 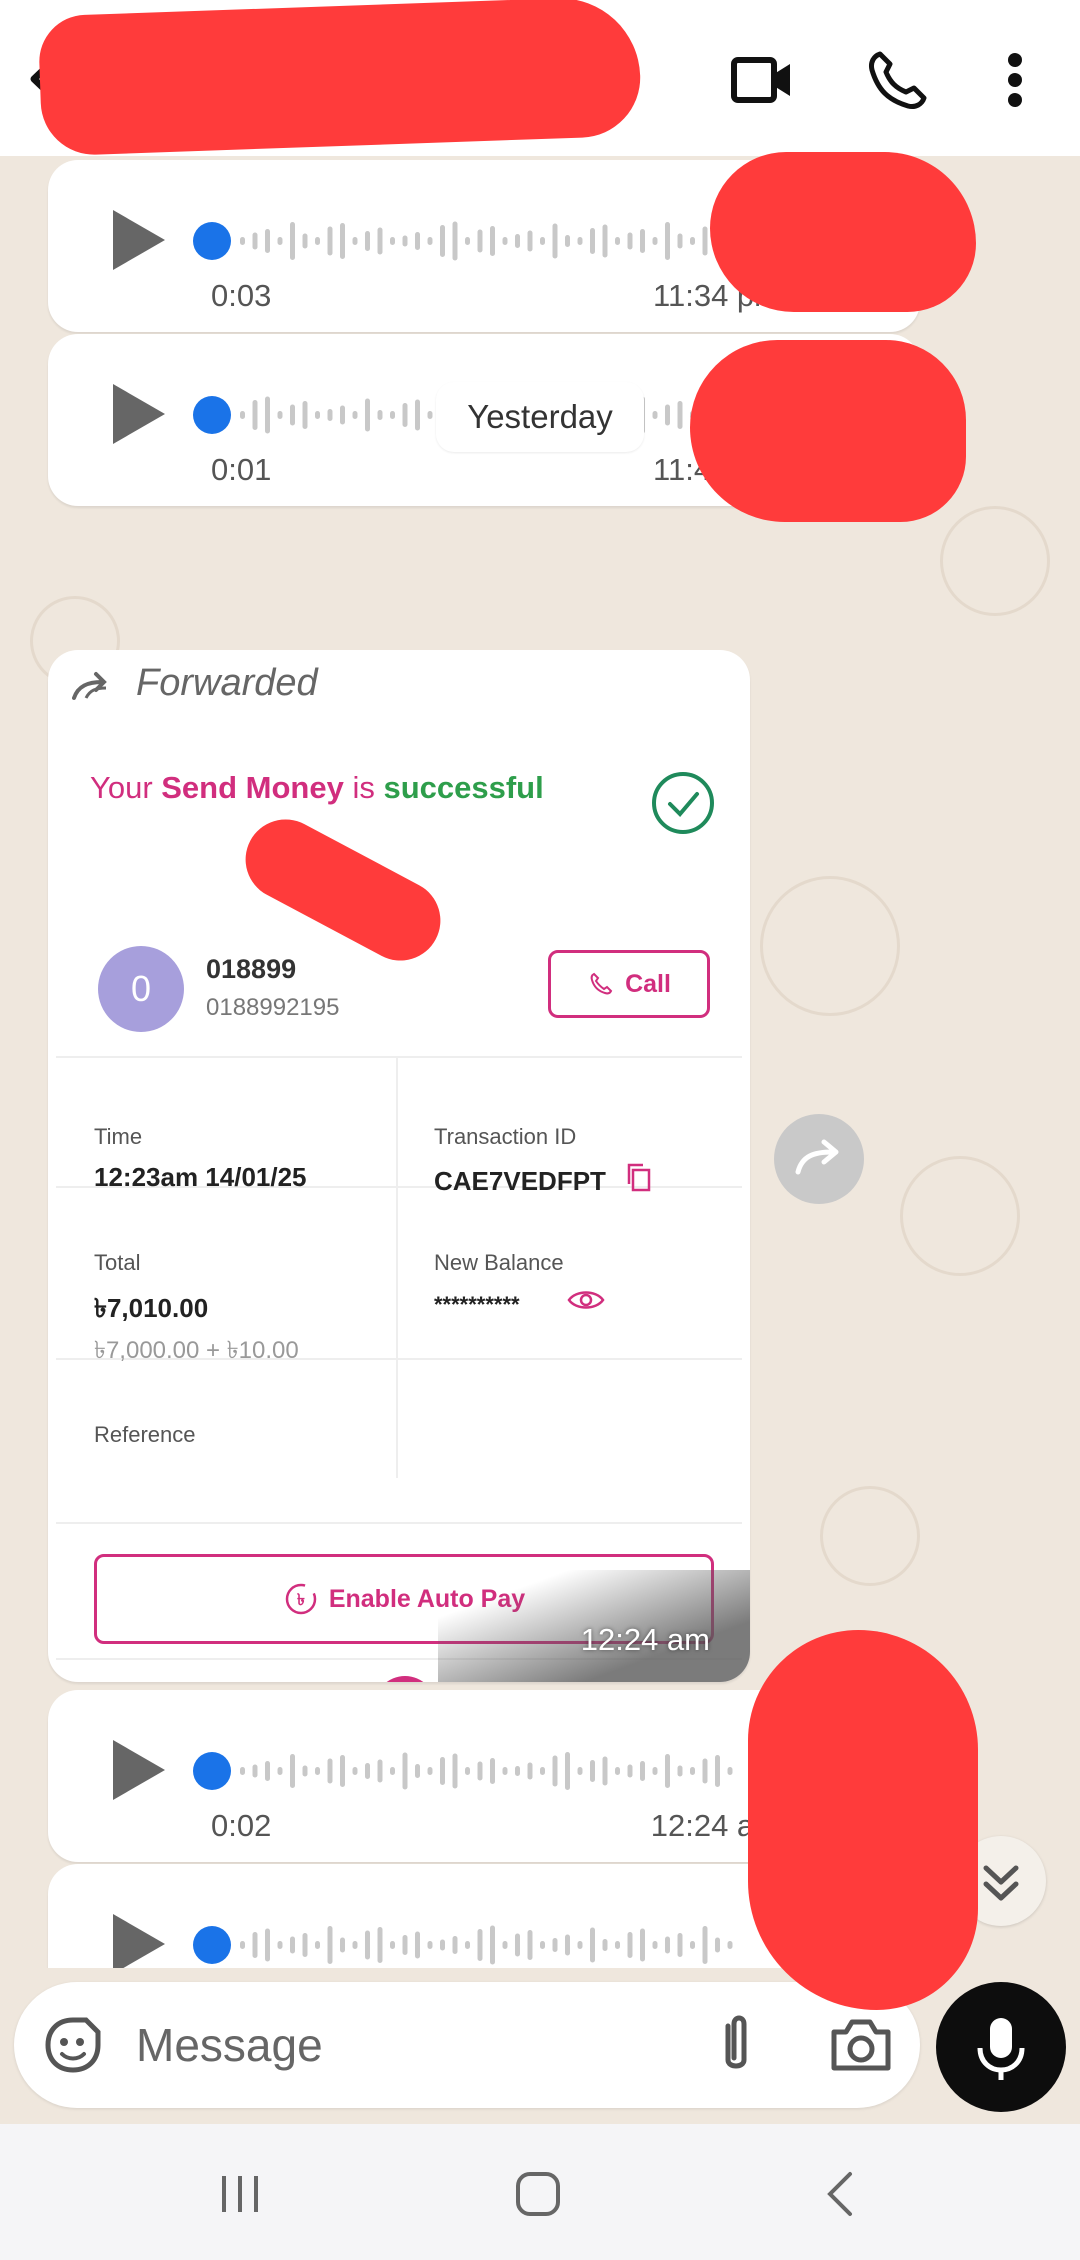 What do you see at coordinates (898, 80) in the screenshot?
I see `phone-icon` at bounding box center [898, 80].